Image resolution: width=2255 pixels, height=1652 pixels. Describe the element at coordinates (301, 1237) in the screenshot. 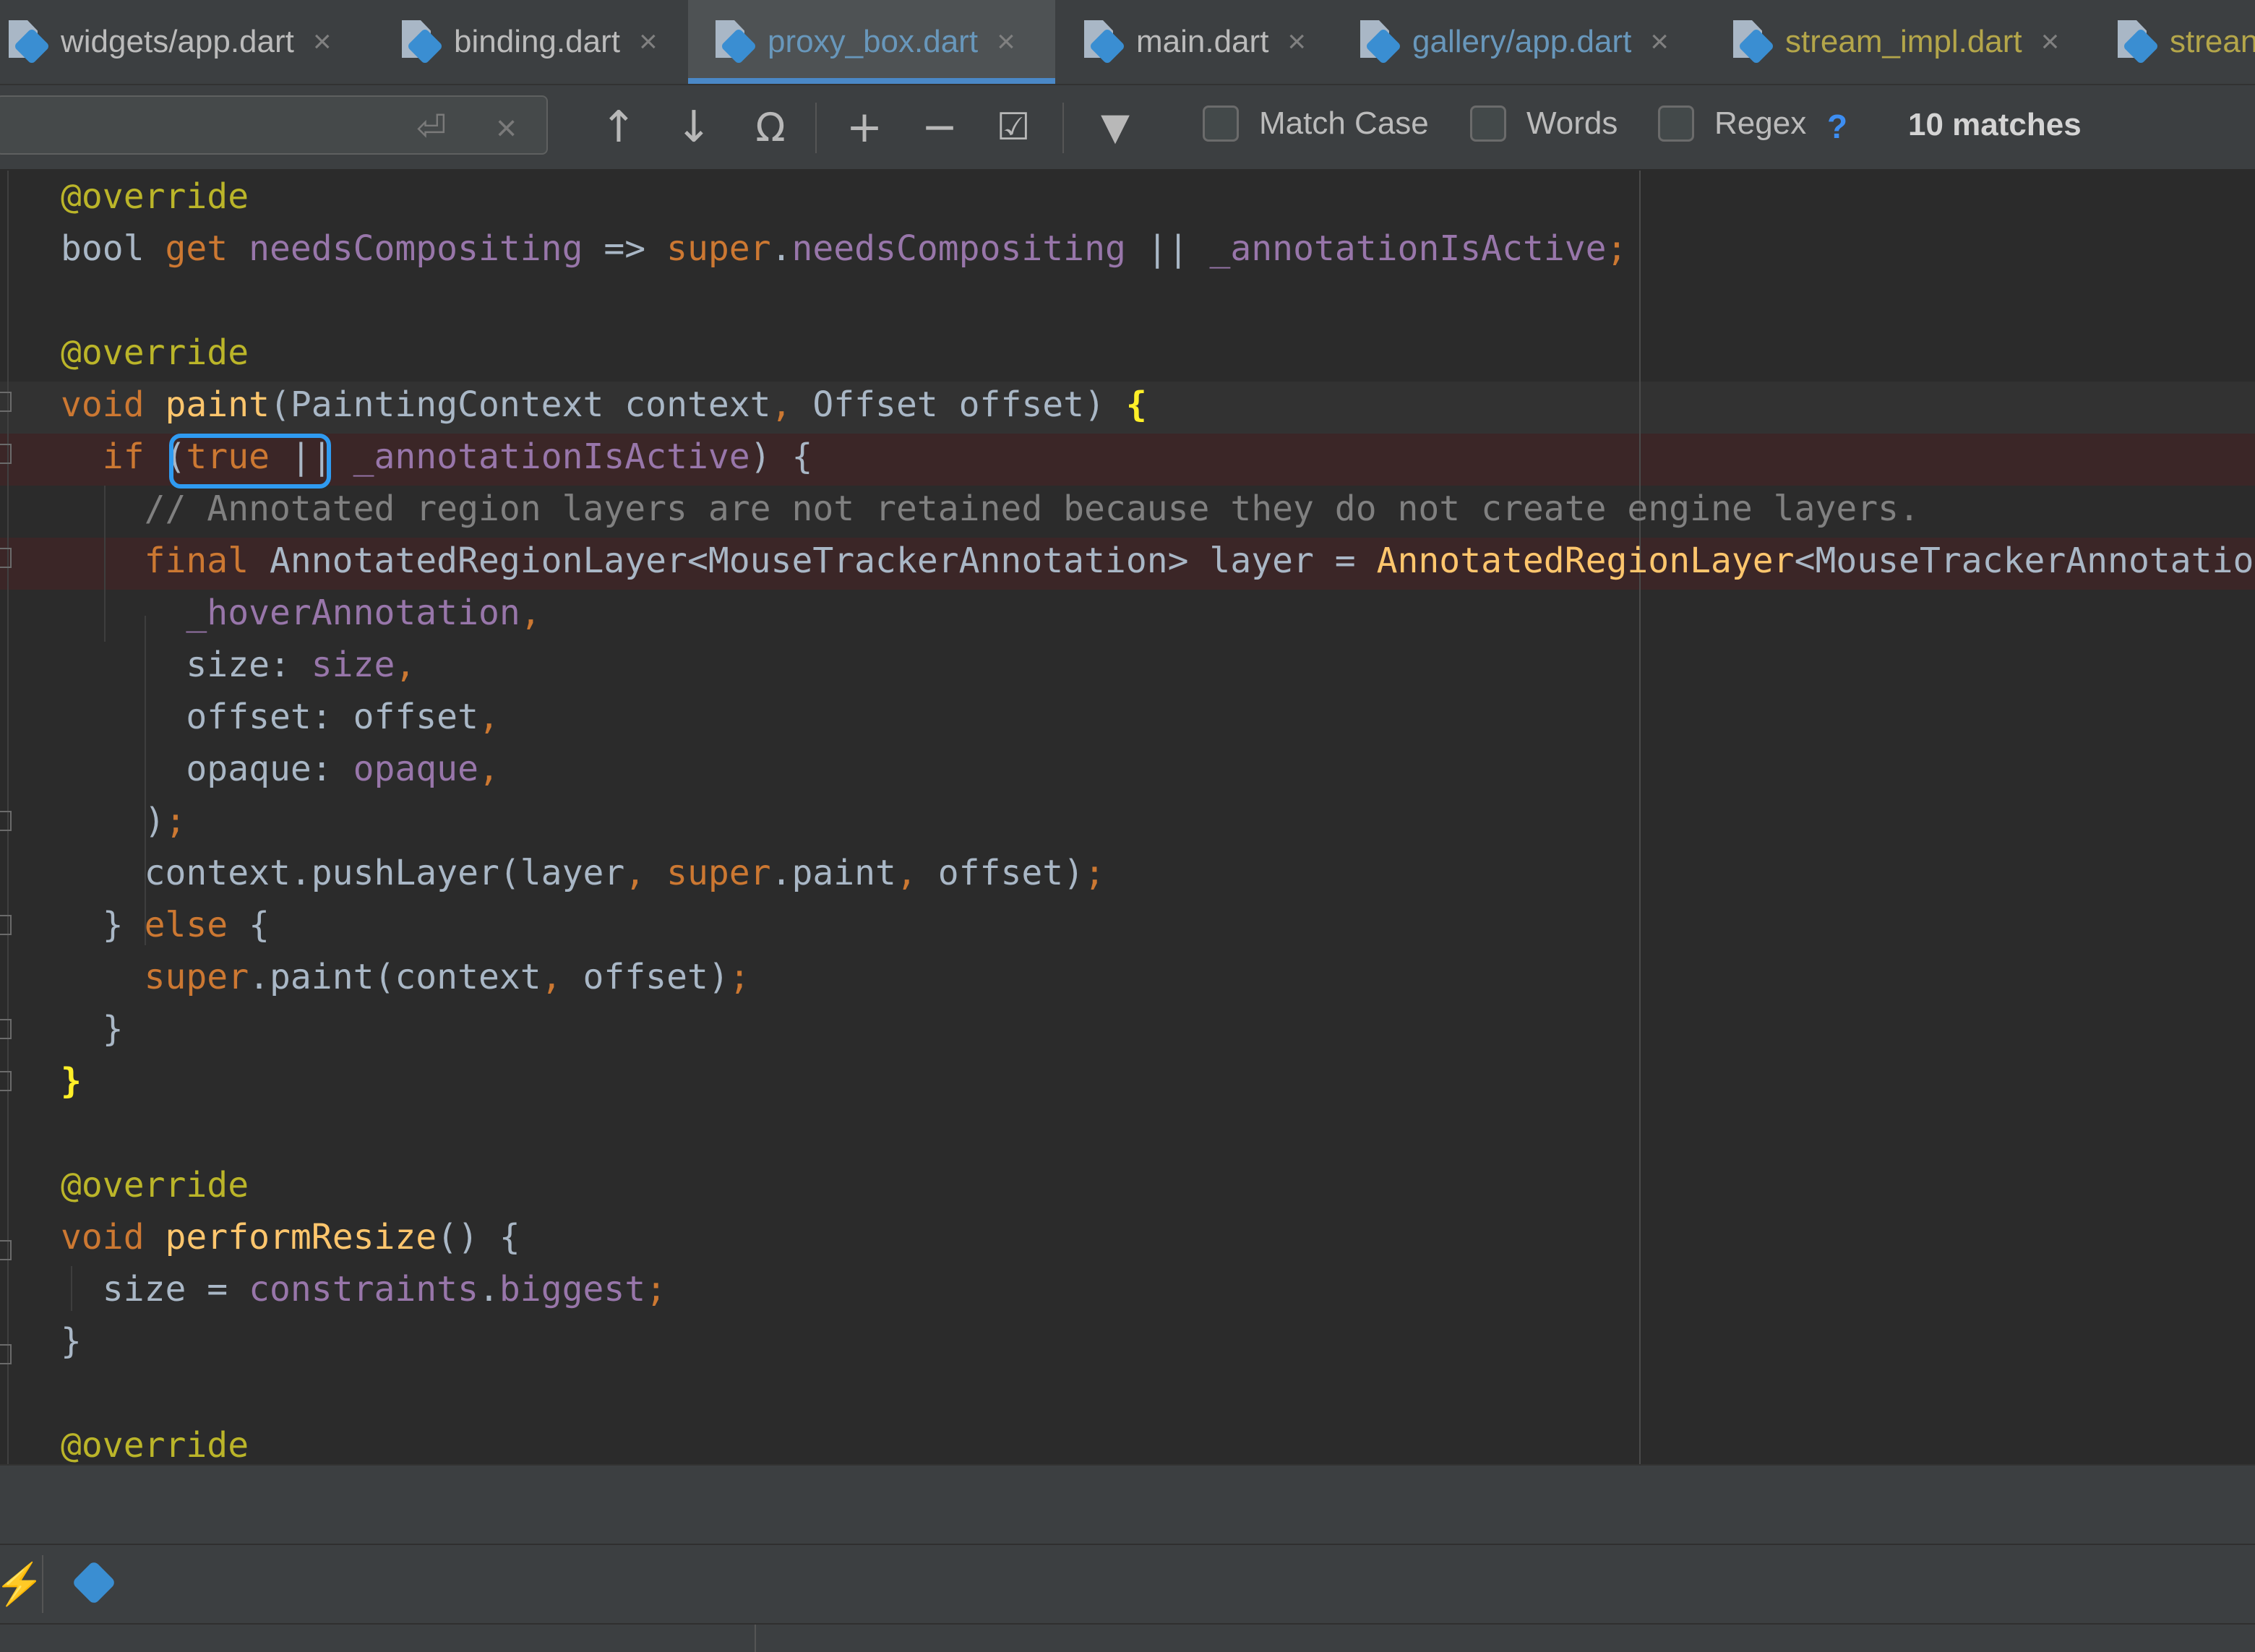

I see `code-token: performResize` at that location.